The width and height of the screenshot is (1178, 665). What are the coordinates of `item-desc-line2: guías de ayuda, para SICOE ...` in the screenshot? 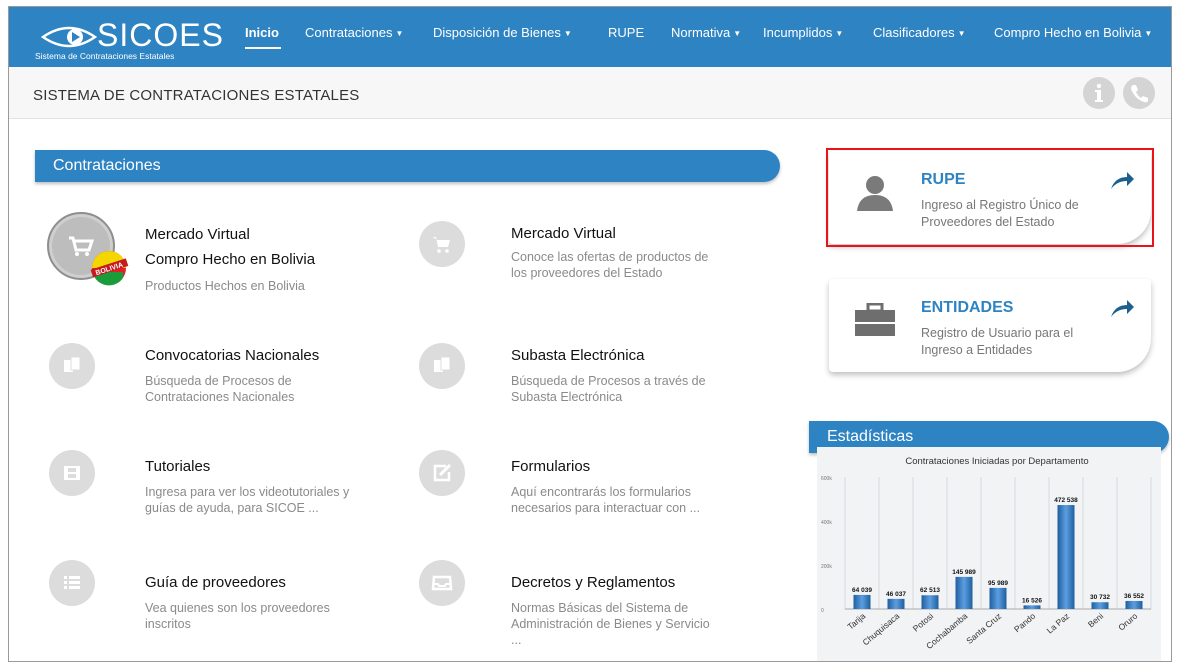 It's located at (232, 508).